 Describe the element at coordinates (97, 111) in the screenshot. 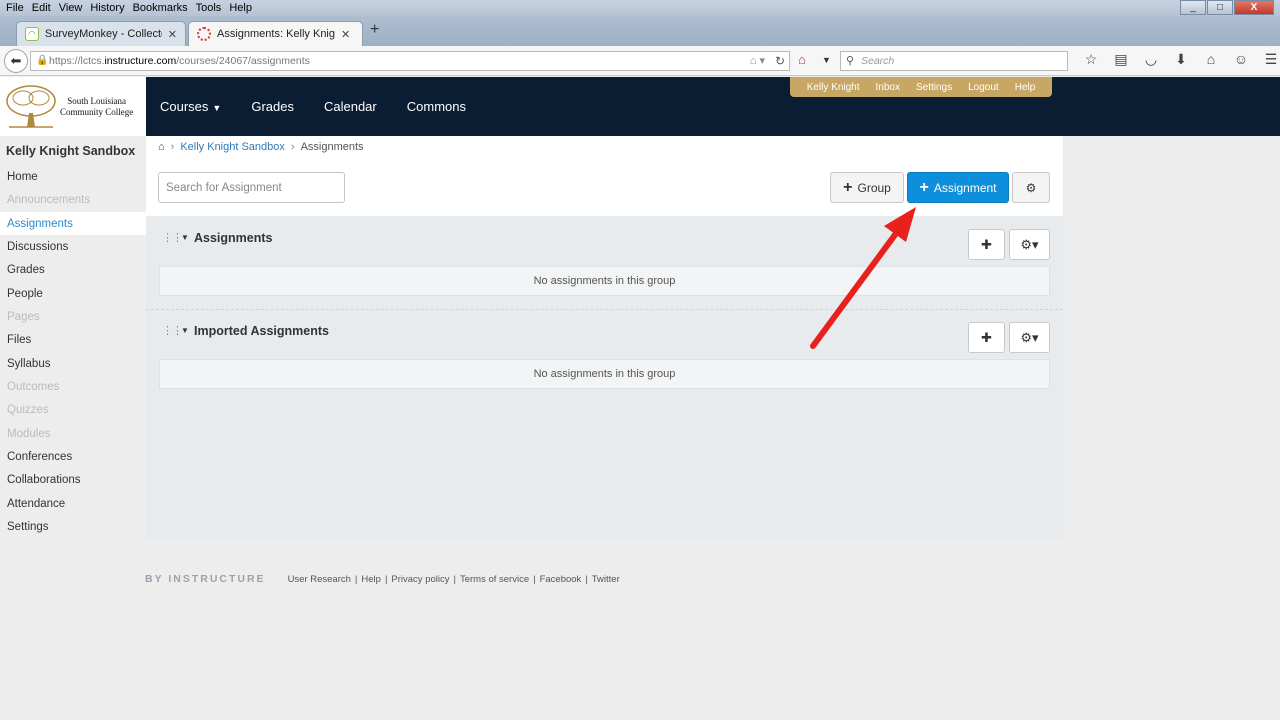

I see `logo-line2: Community College` at that location.